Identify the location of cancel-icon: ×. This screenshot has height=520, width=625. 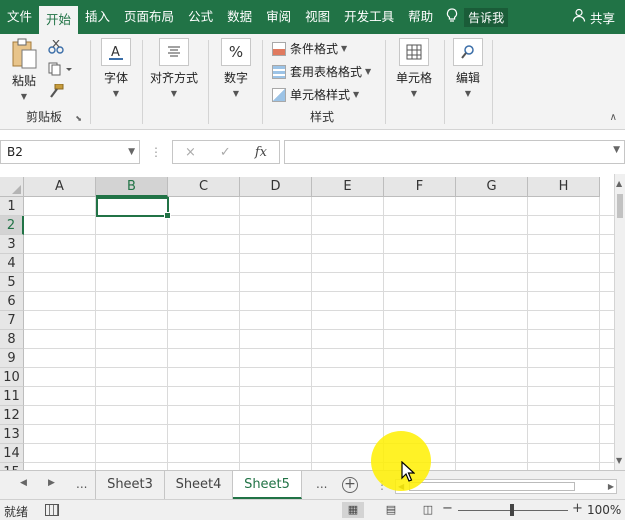
(190, 152).